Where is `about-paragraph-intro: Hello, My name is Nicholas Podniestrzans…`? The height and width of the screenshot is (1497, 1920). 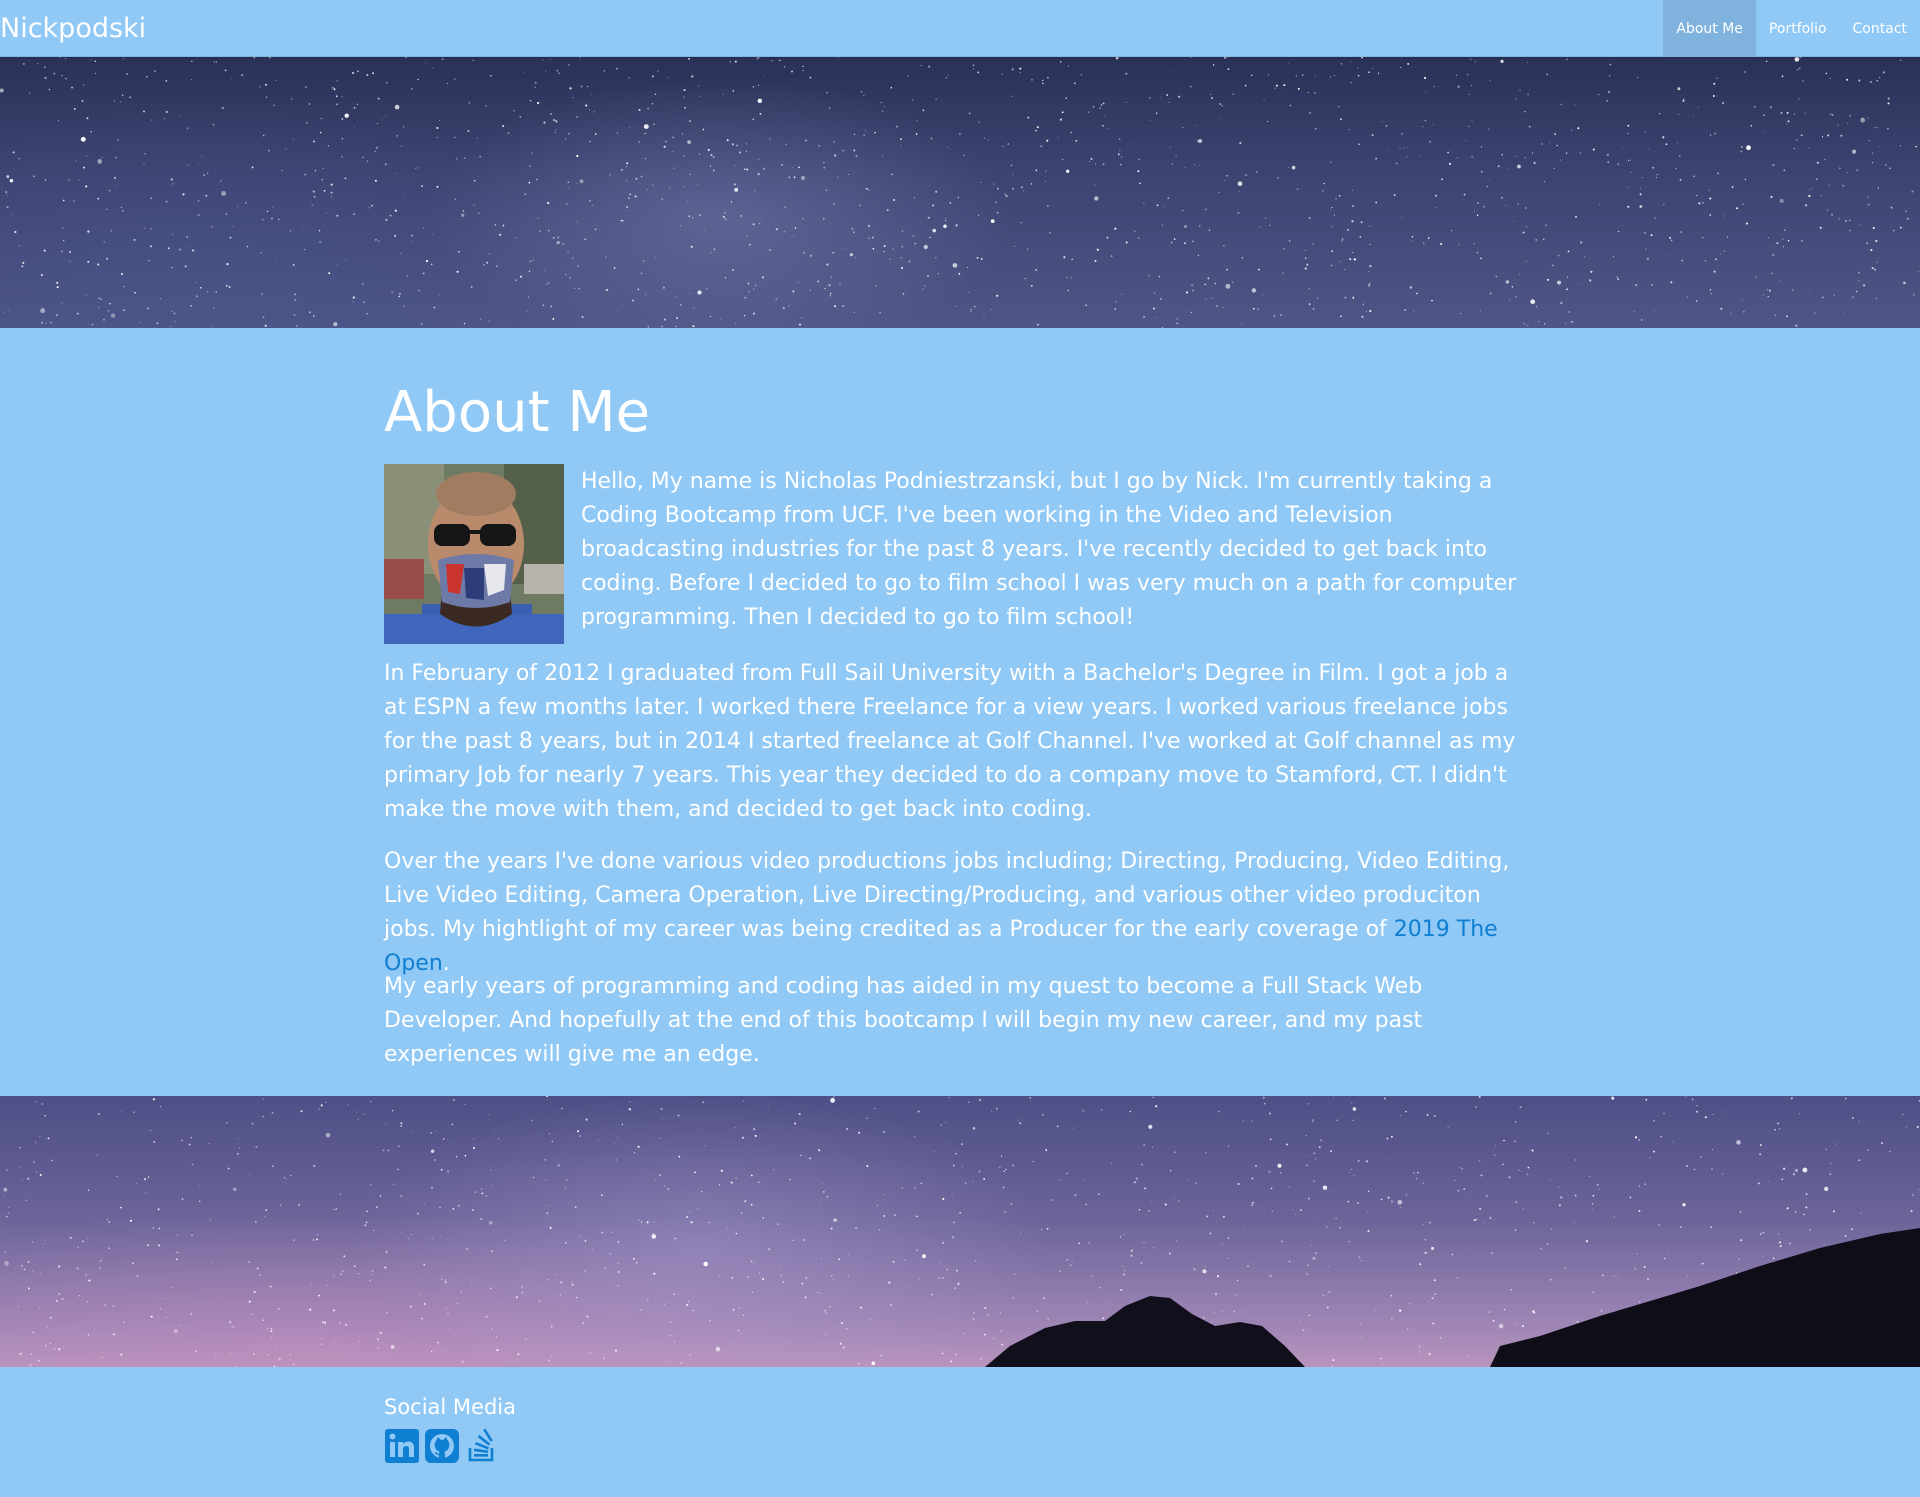
about-paragraph-intro: Hello, My name is Nicholas Podniestrzans… is located at coordinates (1049, 549).